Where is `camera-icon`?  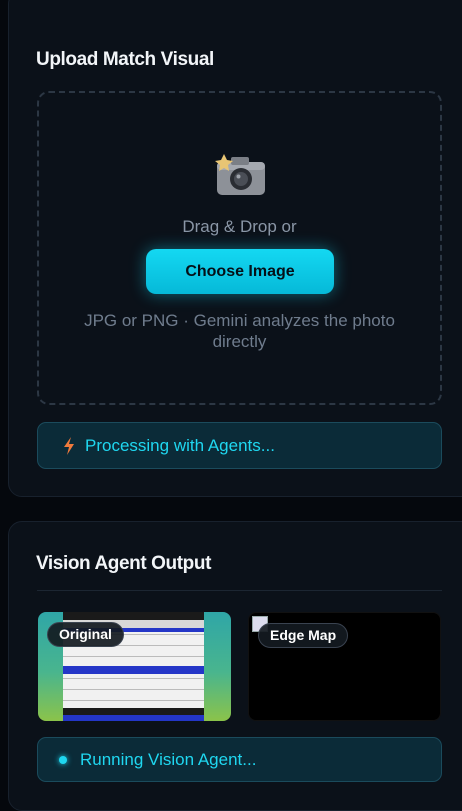 camera-icon is located at coordinates (240, 174).